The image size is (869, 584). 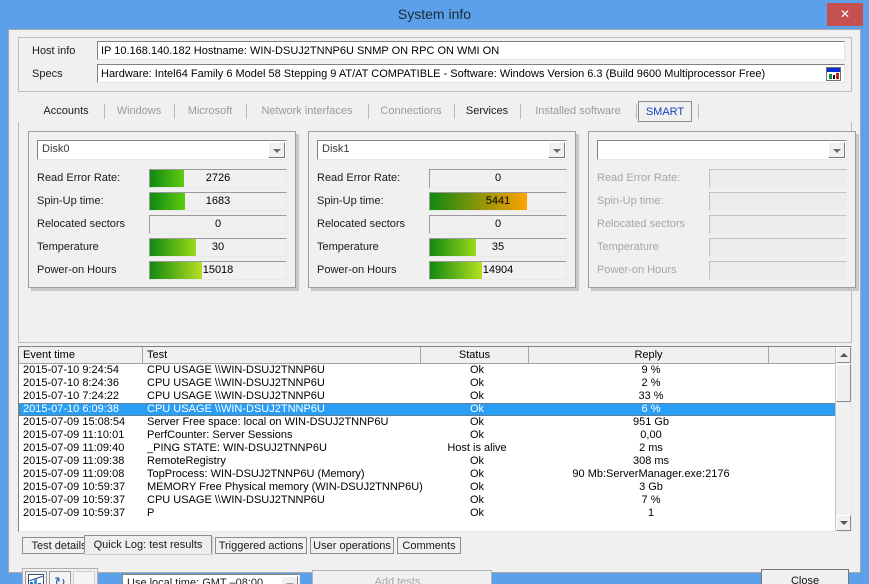 I want to click on log-column-header-0: Event time, so click(x=81, y=355).